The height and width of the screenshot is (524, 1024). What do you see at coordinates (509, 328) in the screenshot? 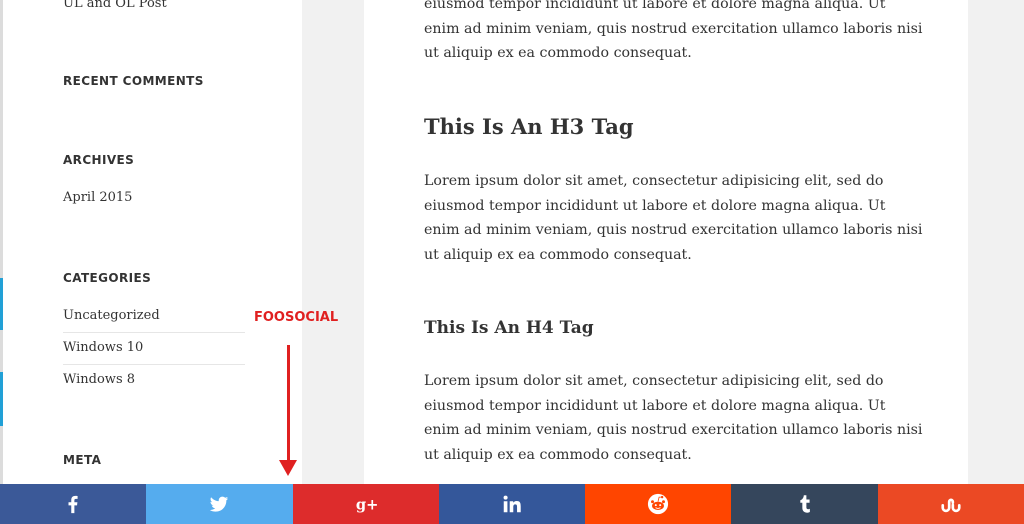
I see `h4-heading: This Is An H4 Tag` at bounding box center [509, 328].